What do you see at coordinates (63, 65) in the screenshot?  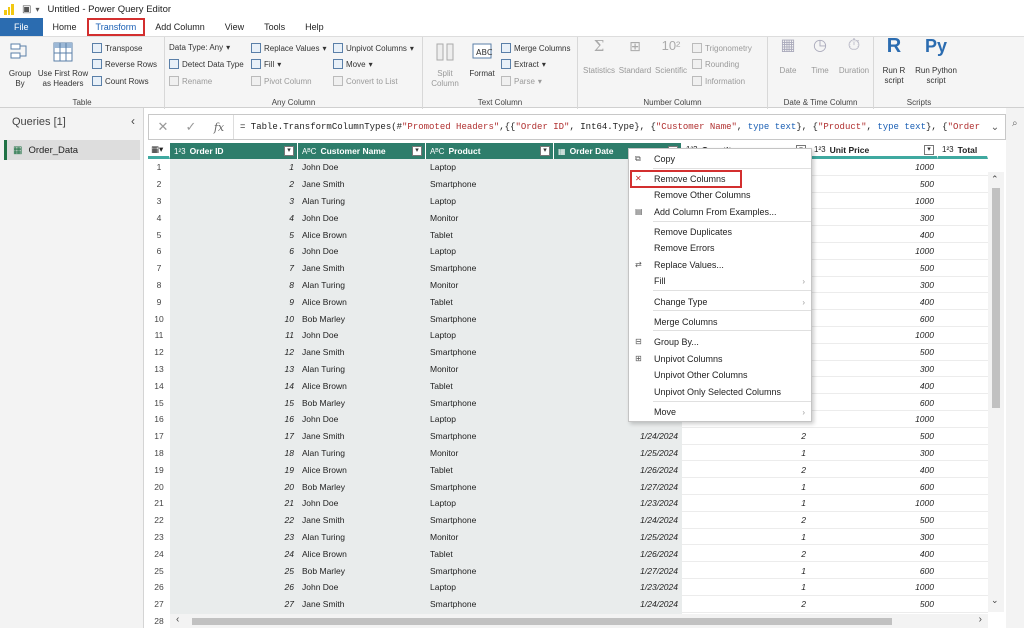 I see `use-first-row-as-headers-button: Use First Row as Headers` at bounding box center [63, 65].